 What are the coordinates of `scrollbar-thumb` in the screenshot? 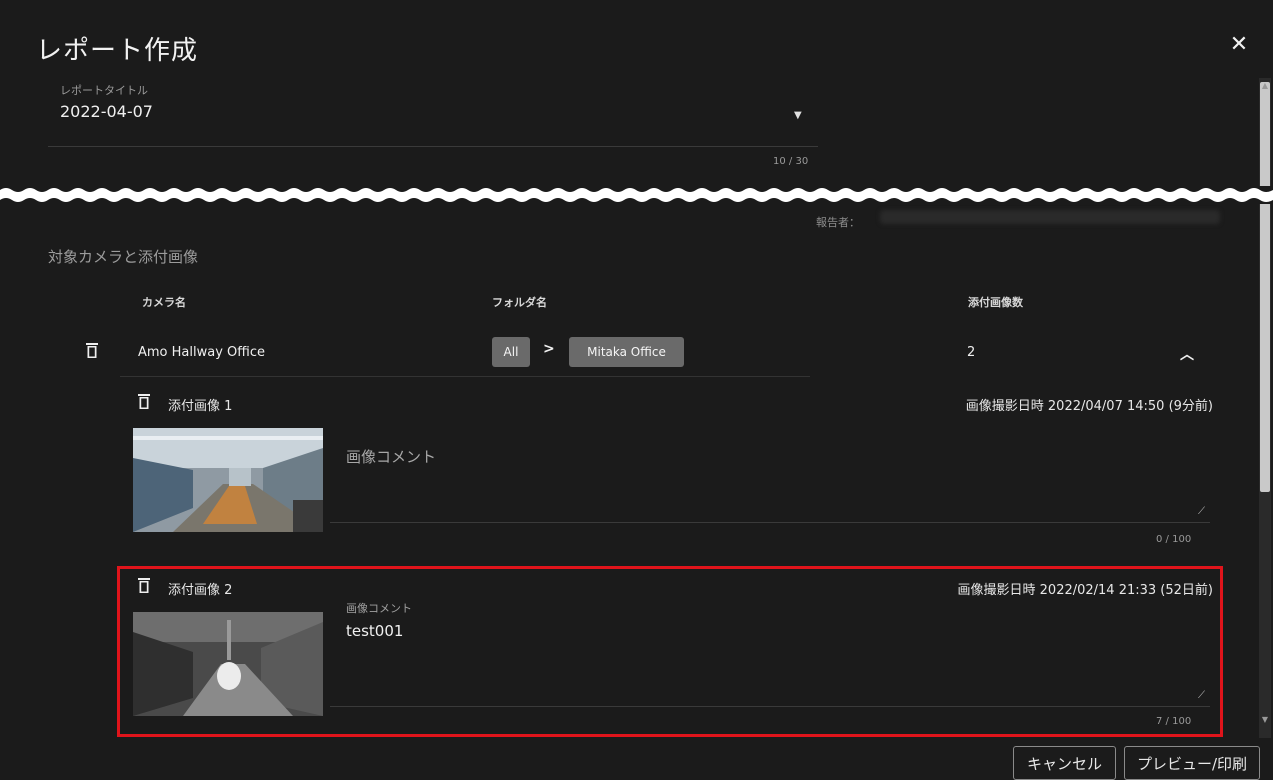 It's located at (1265, 287).